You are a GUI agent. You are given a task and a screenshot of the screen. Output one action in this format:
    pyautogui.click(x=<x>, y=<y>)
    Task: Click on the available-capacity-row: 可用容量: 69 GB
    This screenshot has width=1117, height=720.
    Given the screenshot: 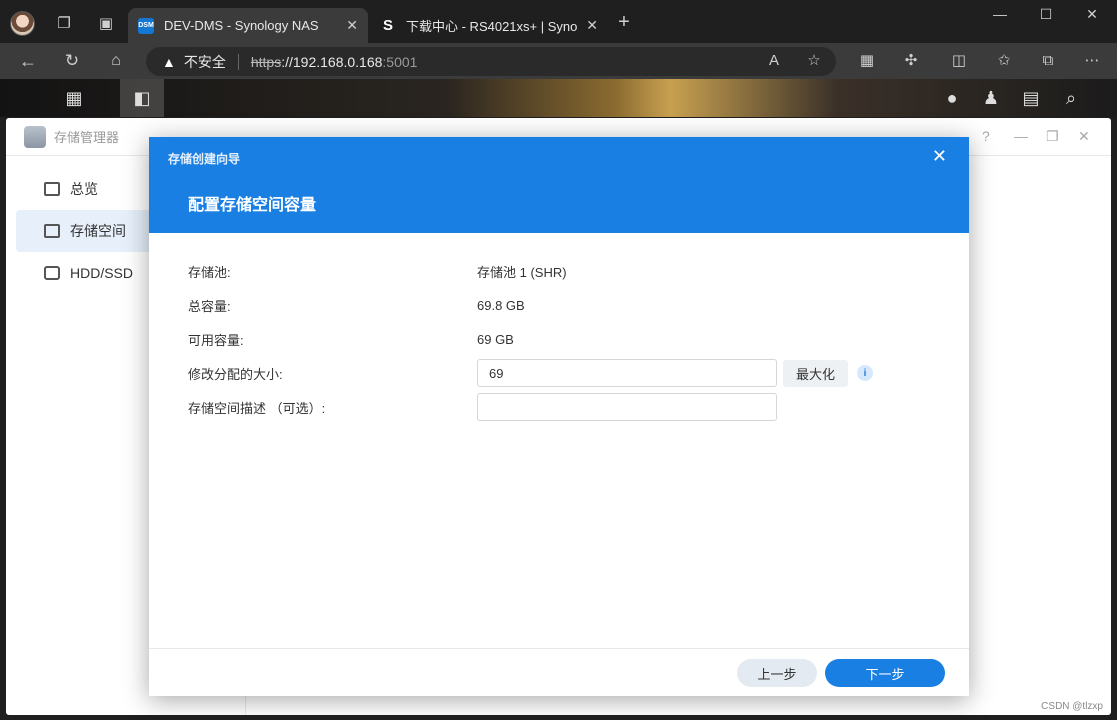 What is the action you would take?
    pyautogui.click(x=568, y=339)
    